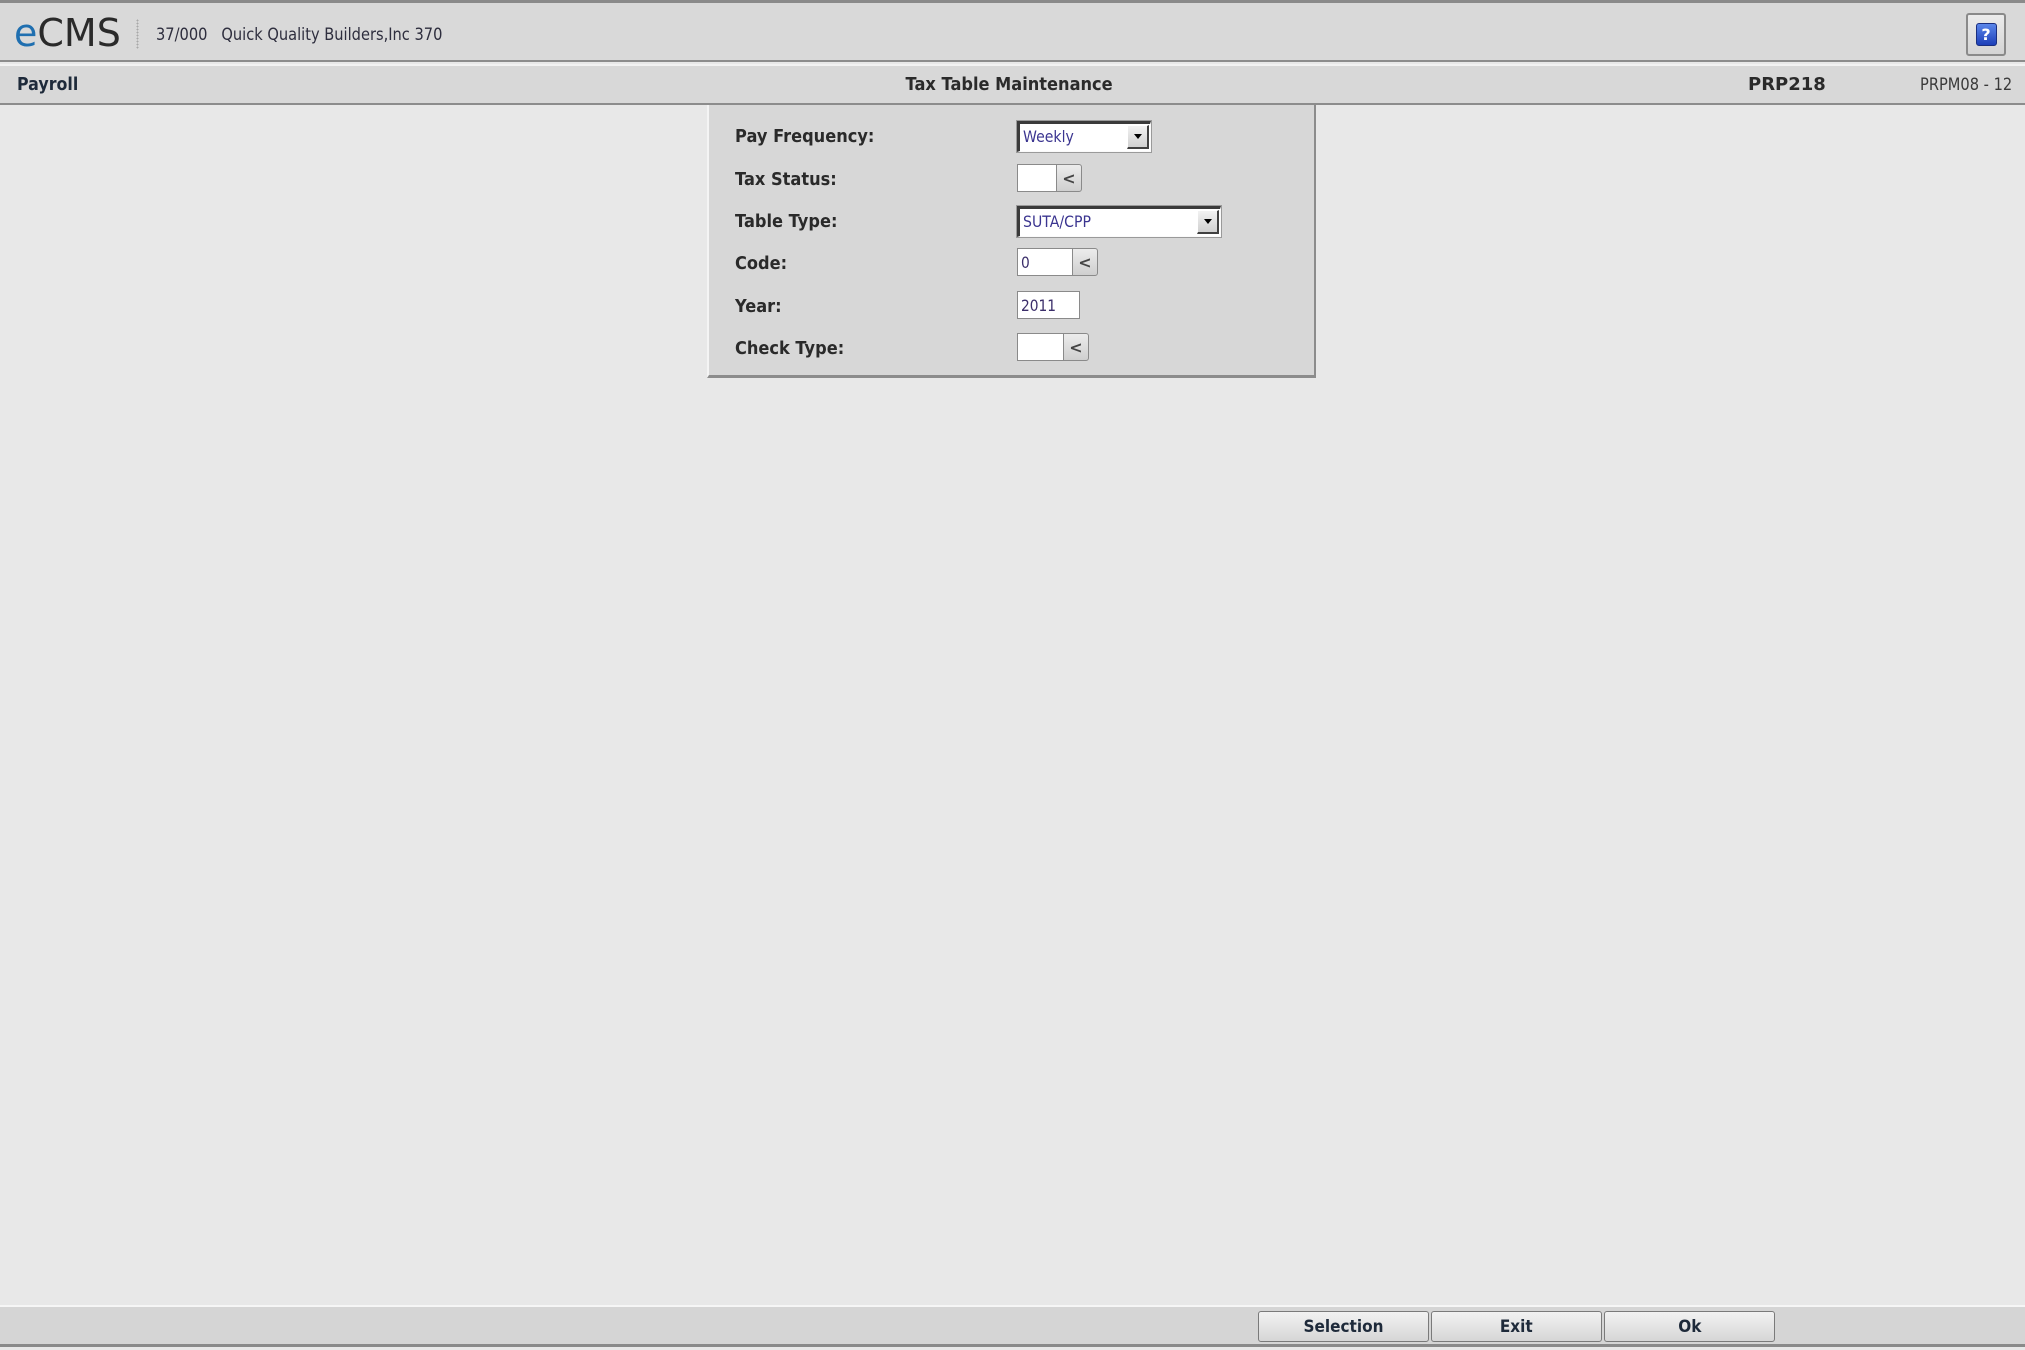  What do you see at coordinates (1048, 136) in the screenshot?
I see `pay-frequency-value: Weekly` at bounding box center [1048, 136].